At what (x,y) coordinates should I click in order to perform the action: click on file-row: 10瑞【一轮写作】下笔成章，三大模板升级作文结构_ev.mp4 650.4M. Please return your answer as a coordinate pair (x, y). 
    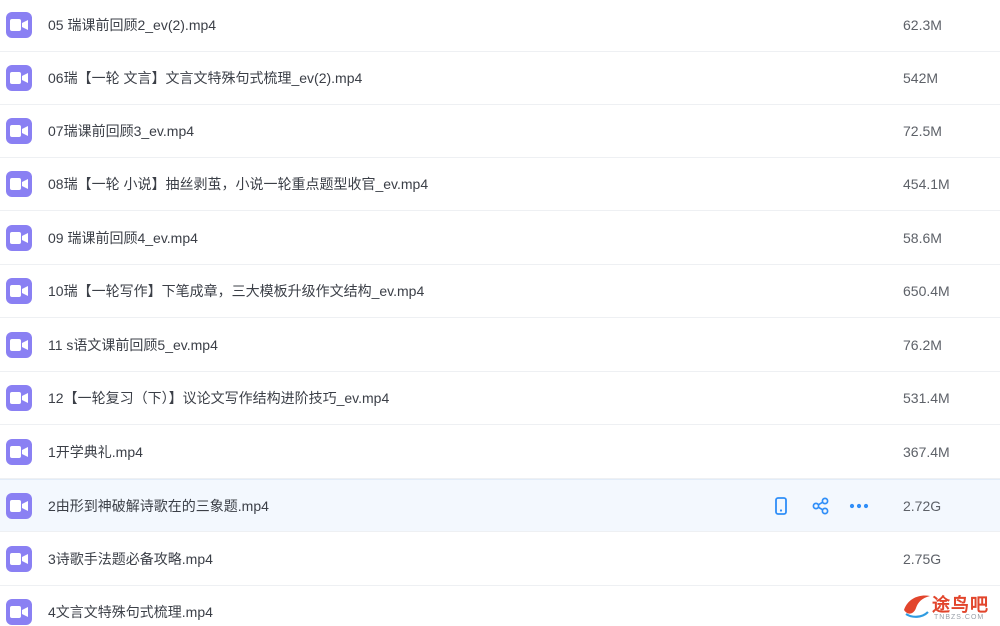
    Looking at the image, I should click on (500, 291).